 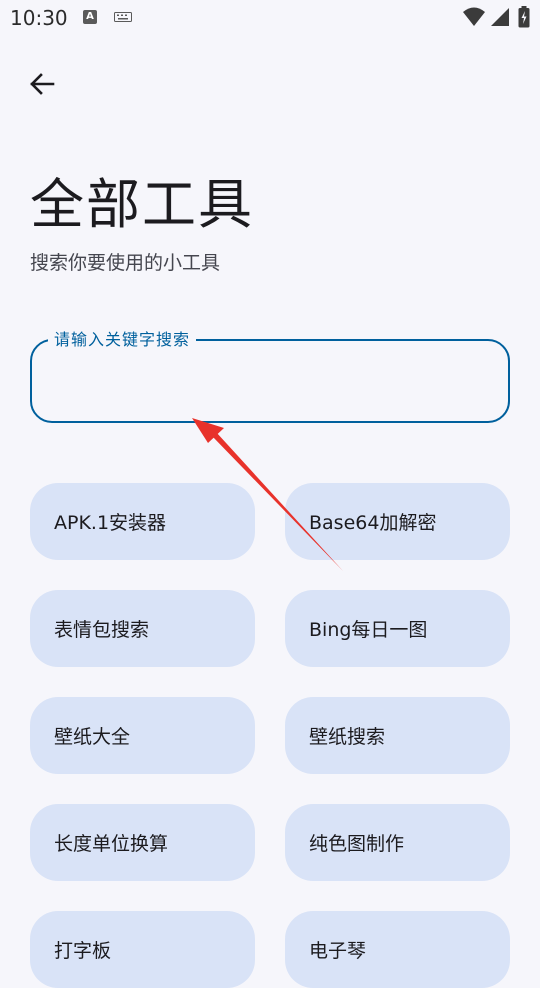 I want to click on tool-card-emoji-search: 表情包搜索, so click(x=142, y=628).